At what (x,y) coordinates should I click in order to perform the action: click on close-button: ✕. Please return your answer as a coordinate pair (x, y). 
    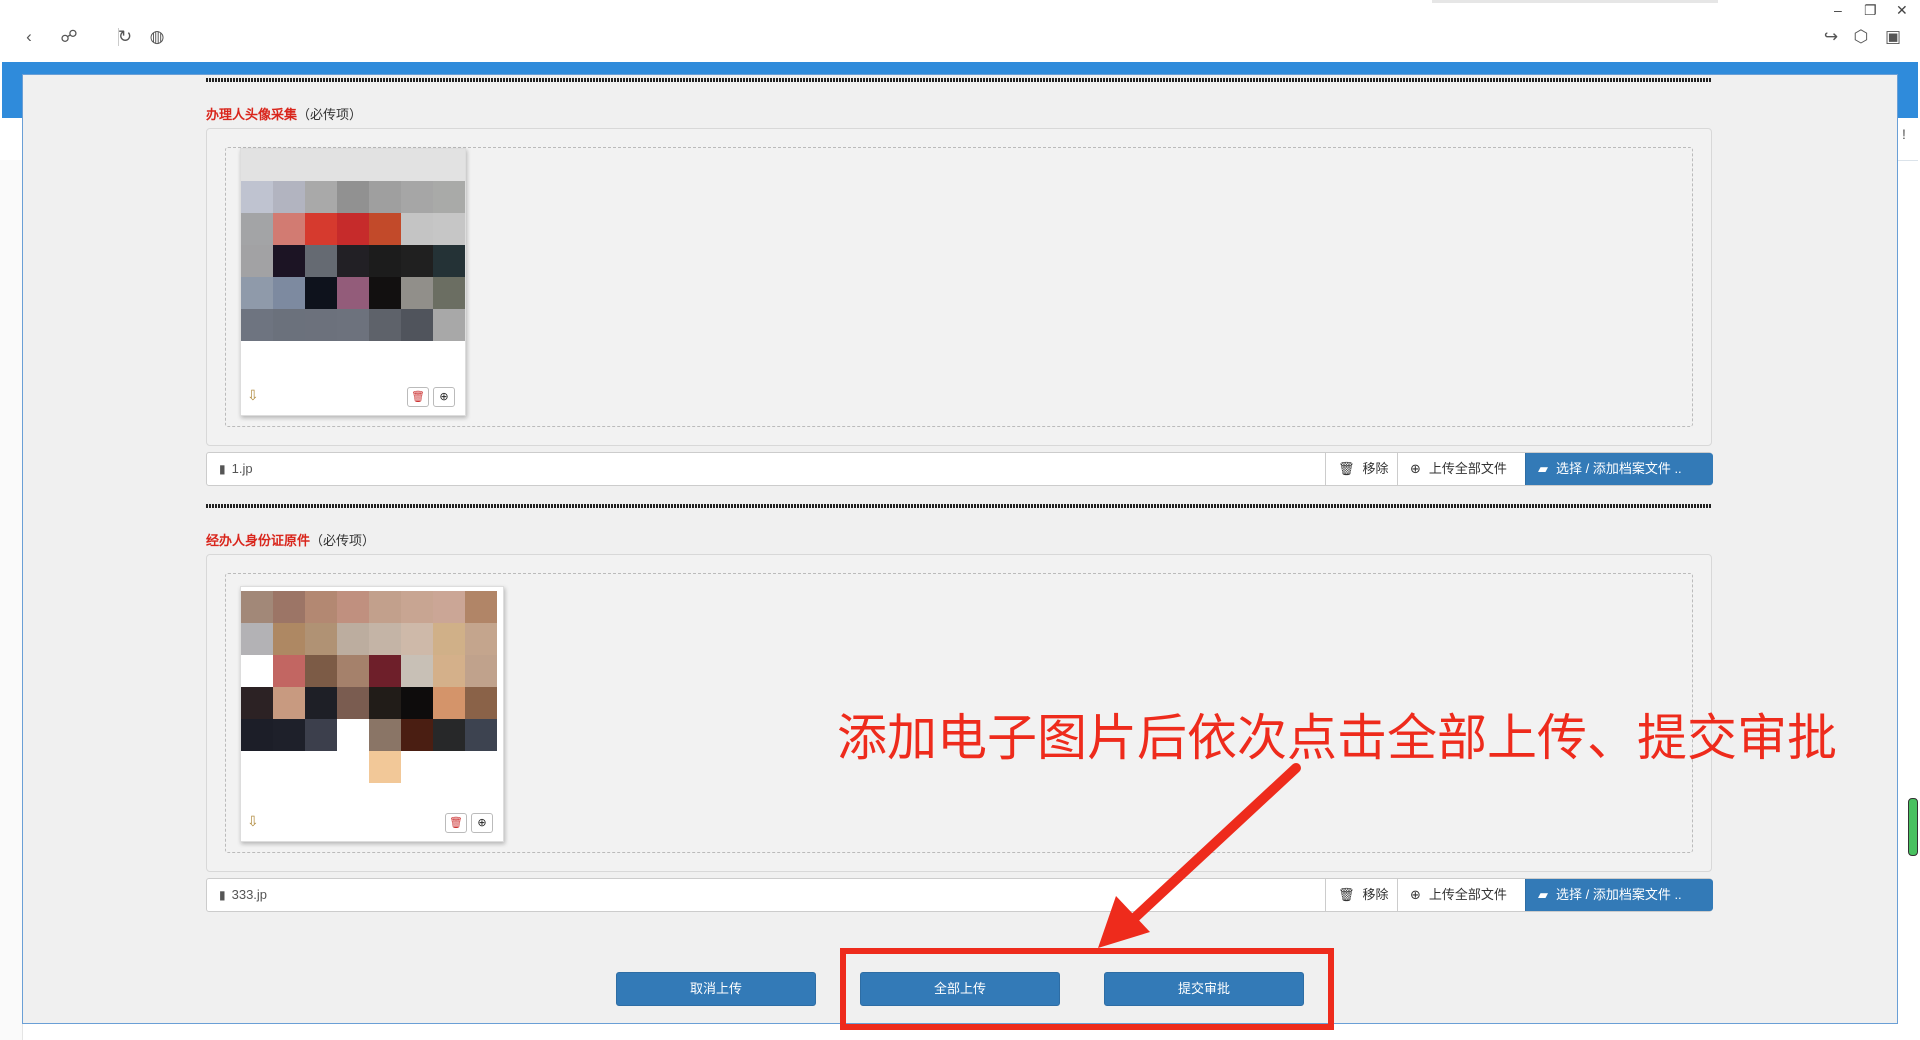
    Looking at the image, I should click on (1902, 10).